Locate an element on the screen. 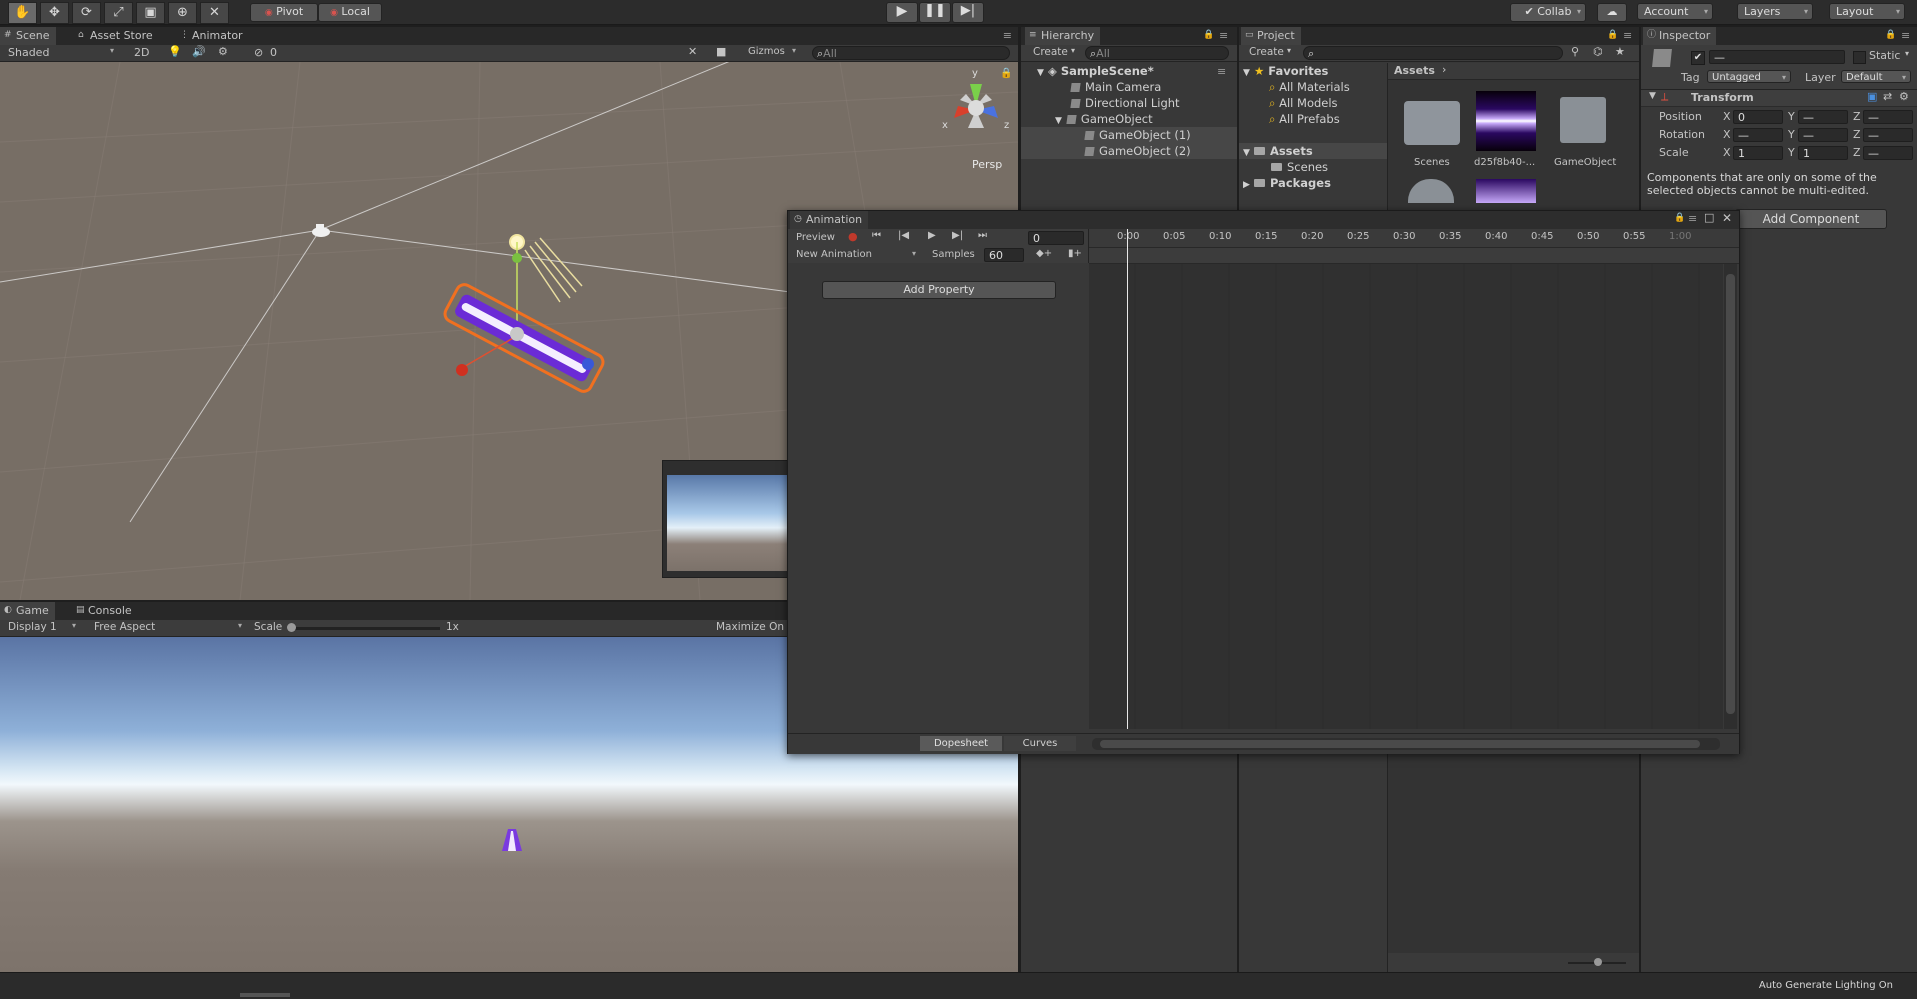 Image resolution: width=1917 pixels, height=999 pixels. name-field: — is located at coordinates (1777, 57).